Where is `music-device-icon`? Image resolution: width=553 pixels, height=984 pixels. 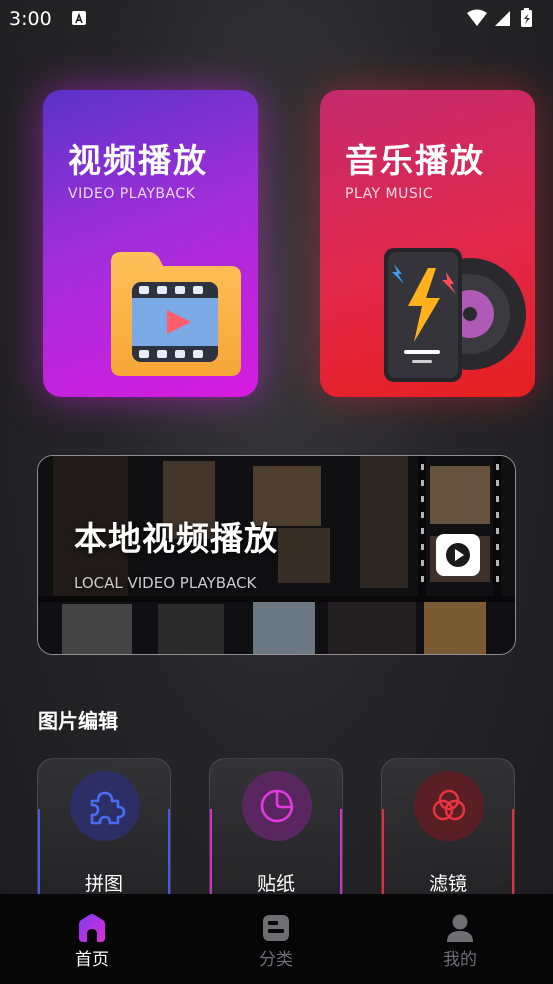
music-device-icon is located at coordinates (455, 315).